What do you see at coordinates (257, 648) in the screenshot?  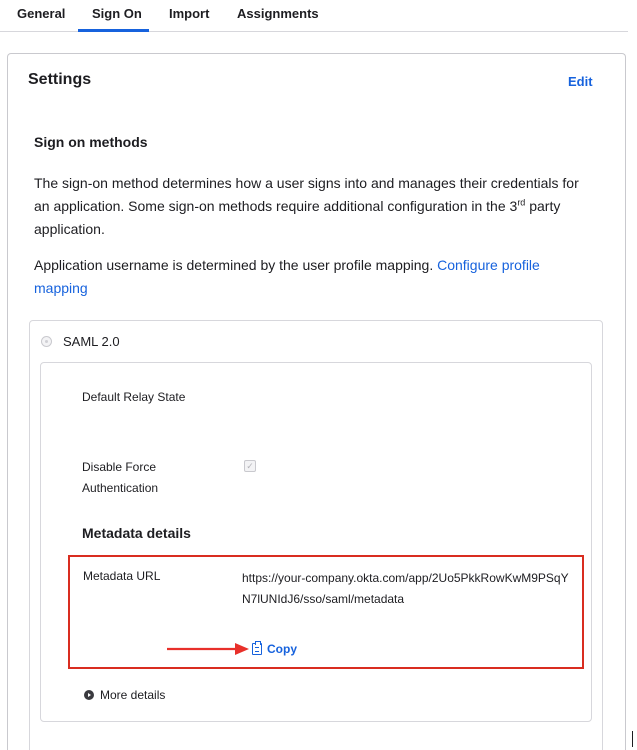 I see `clipboard-icon` at bounding box center [257, 648].